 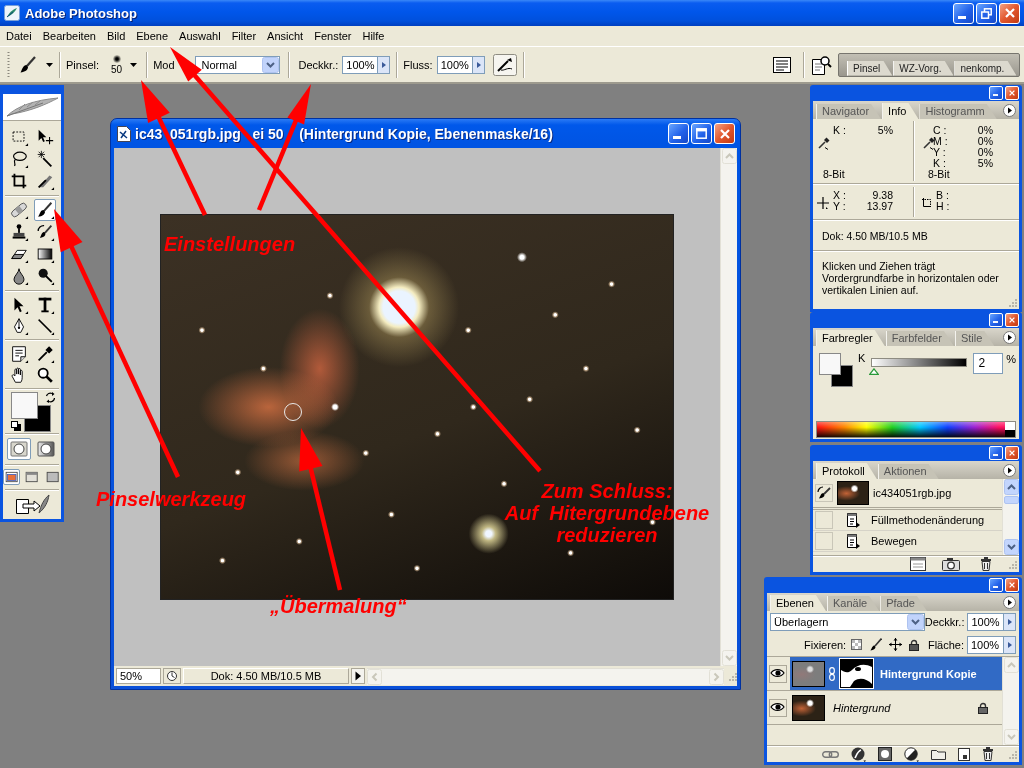 I want to click on blend-mode-dropdown: Überlagern, so click(x=847, y=622).